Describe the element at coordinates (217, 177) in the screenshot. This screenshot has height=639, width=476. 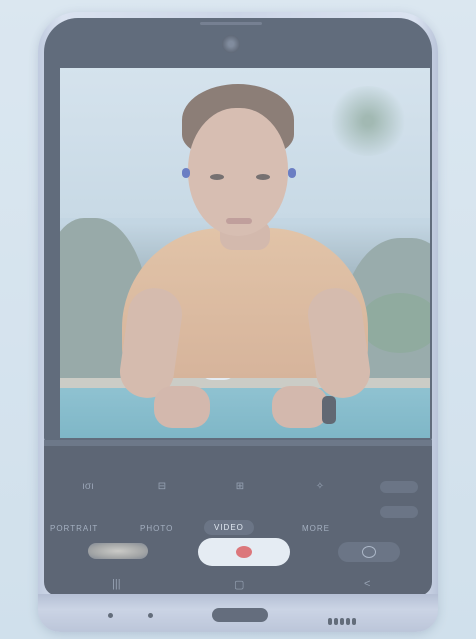
I see `person-eye-left` at that location.